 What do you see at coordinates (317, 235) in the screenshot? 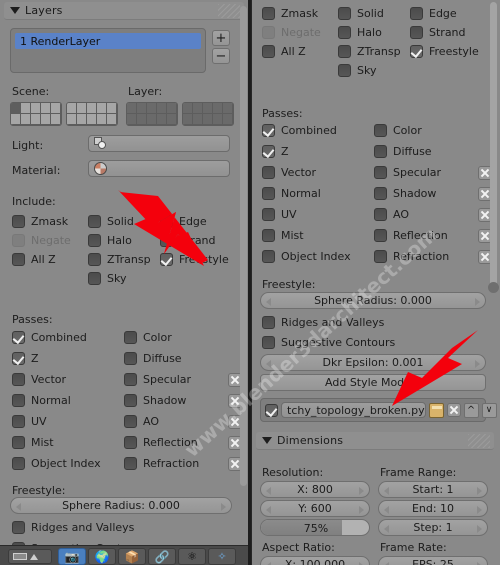
I see `r-pass-checkbox-mist: Mist` at bounding box center [317, 235].